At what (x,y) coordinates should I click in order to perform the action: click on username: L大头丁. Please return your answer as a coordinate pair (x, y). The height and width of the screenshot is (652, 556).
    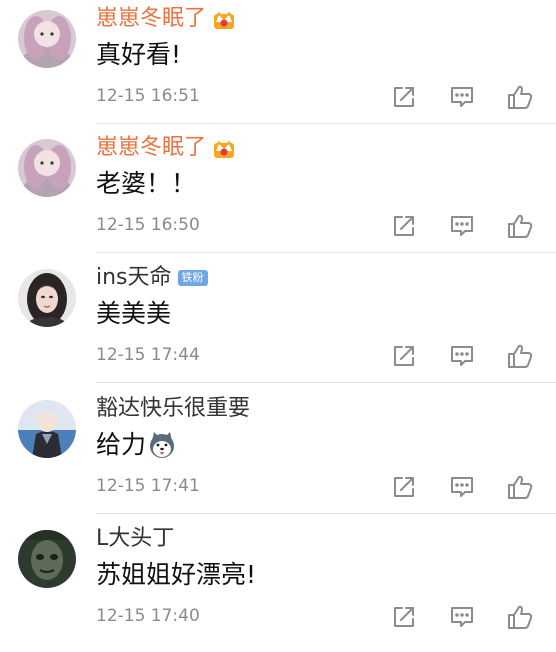
    Looking at the image, I should click on (135, 539).